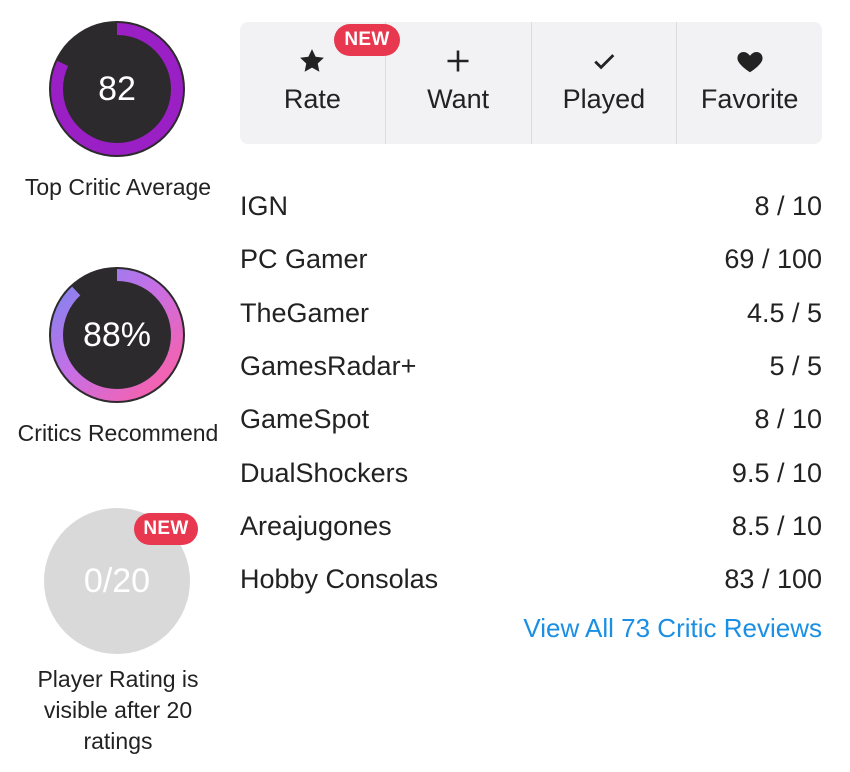 The image size is (850, 772). I want to click on critics-recommend-value: 88%, so click(117, 334).